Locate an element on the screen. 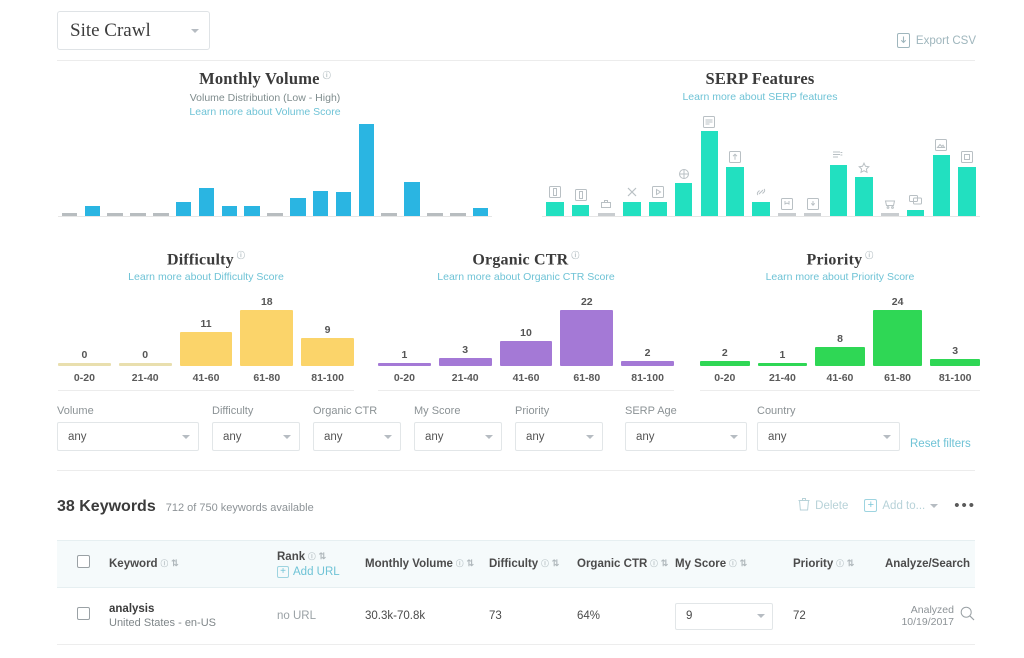 The height and width of the screenshot is (658, 1024). priority-bucket: 1 is located at coordinates (782, 330).